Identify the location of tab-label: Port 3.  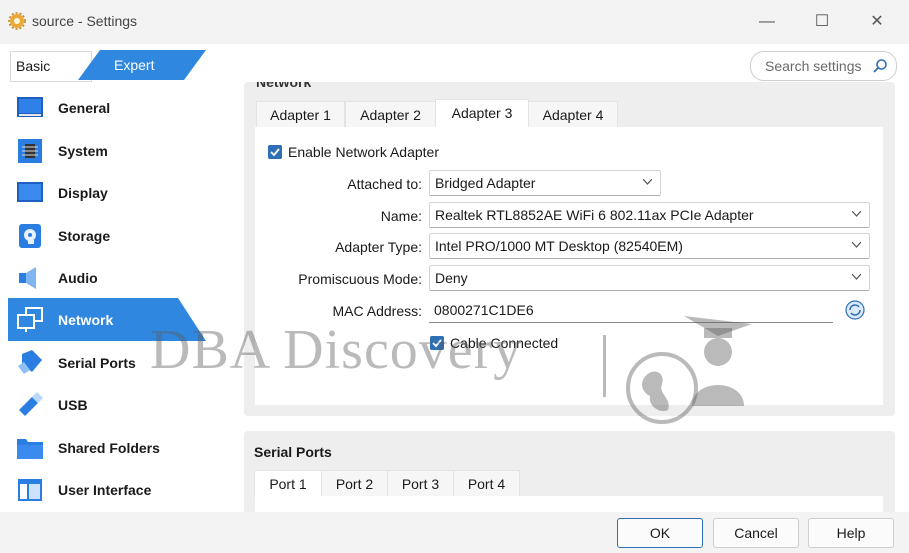
(420, 484).